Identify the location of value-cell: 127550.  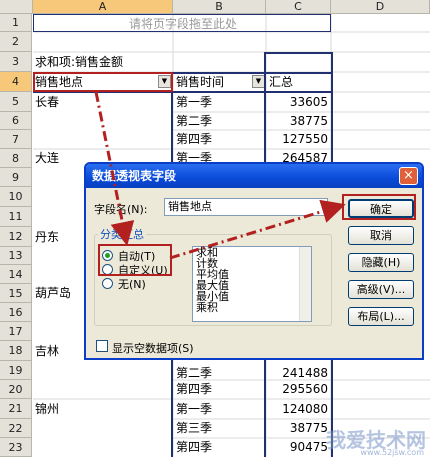
(299, 139).